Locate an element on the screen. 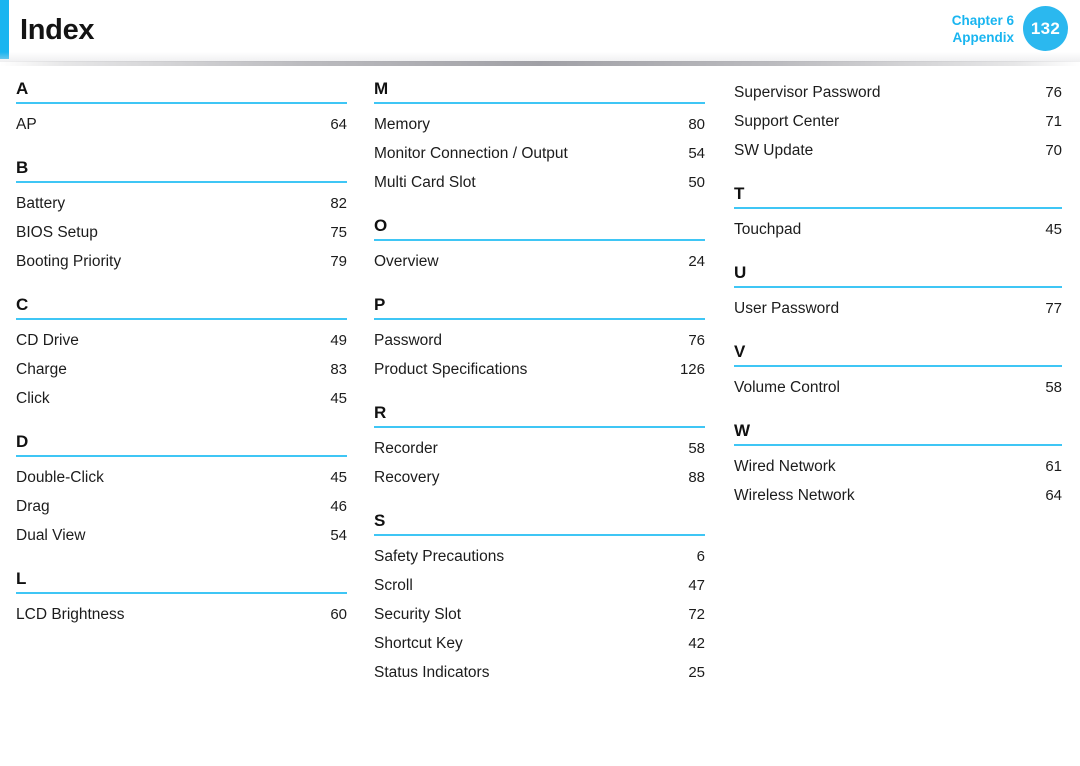 This screenshot has width=1080, height=766. index-entry-label: Overview is located at coordinates (406, 261).